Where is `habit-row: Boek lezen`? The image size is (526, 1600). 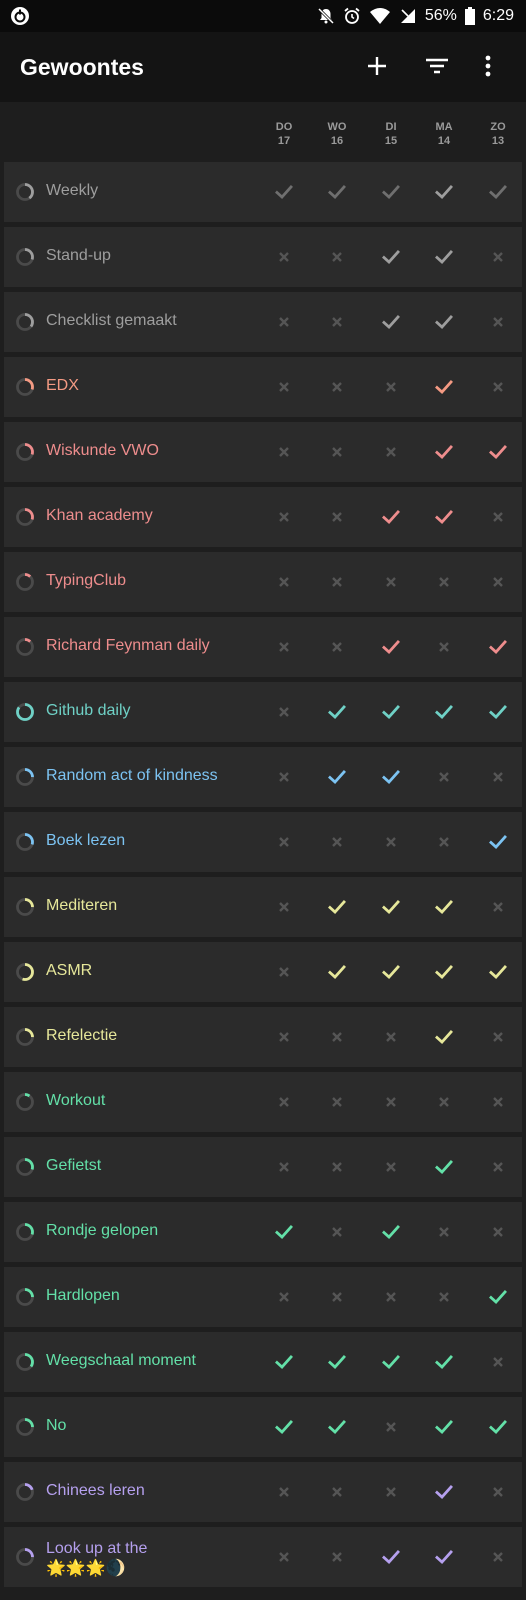 habit-row: Boek lezen is located at coordinates (263, 842).